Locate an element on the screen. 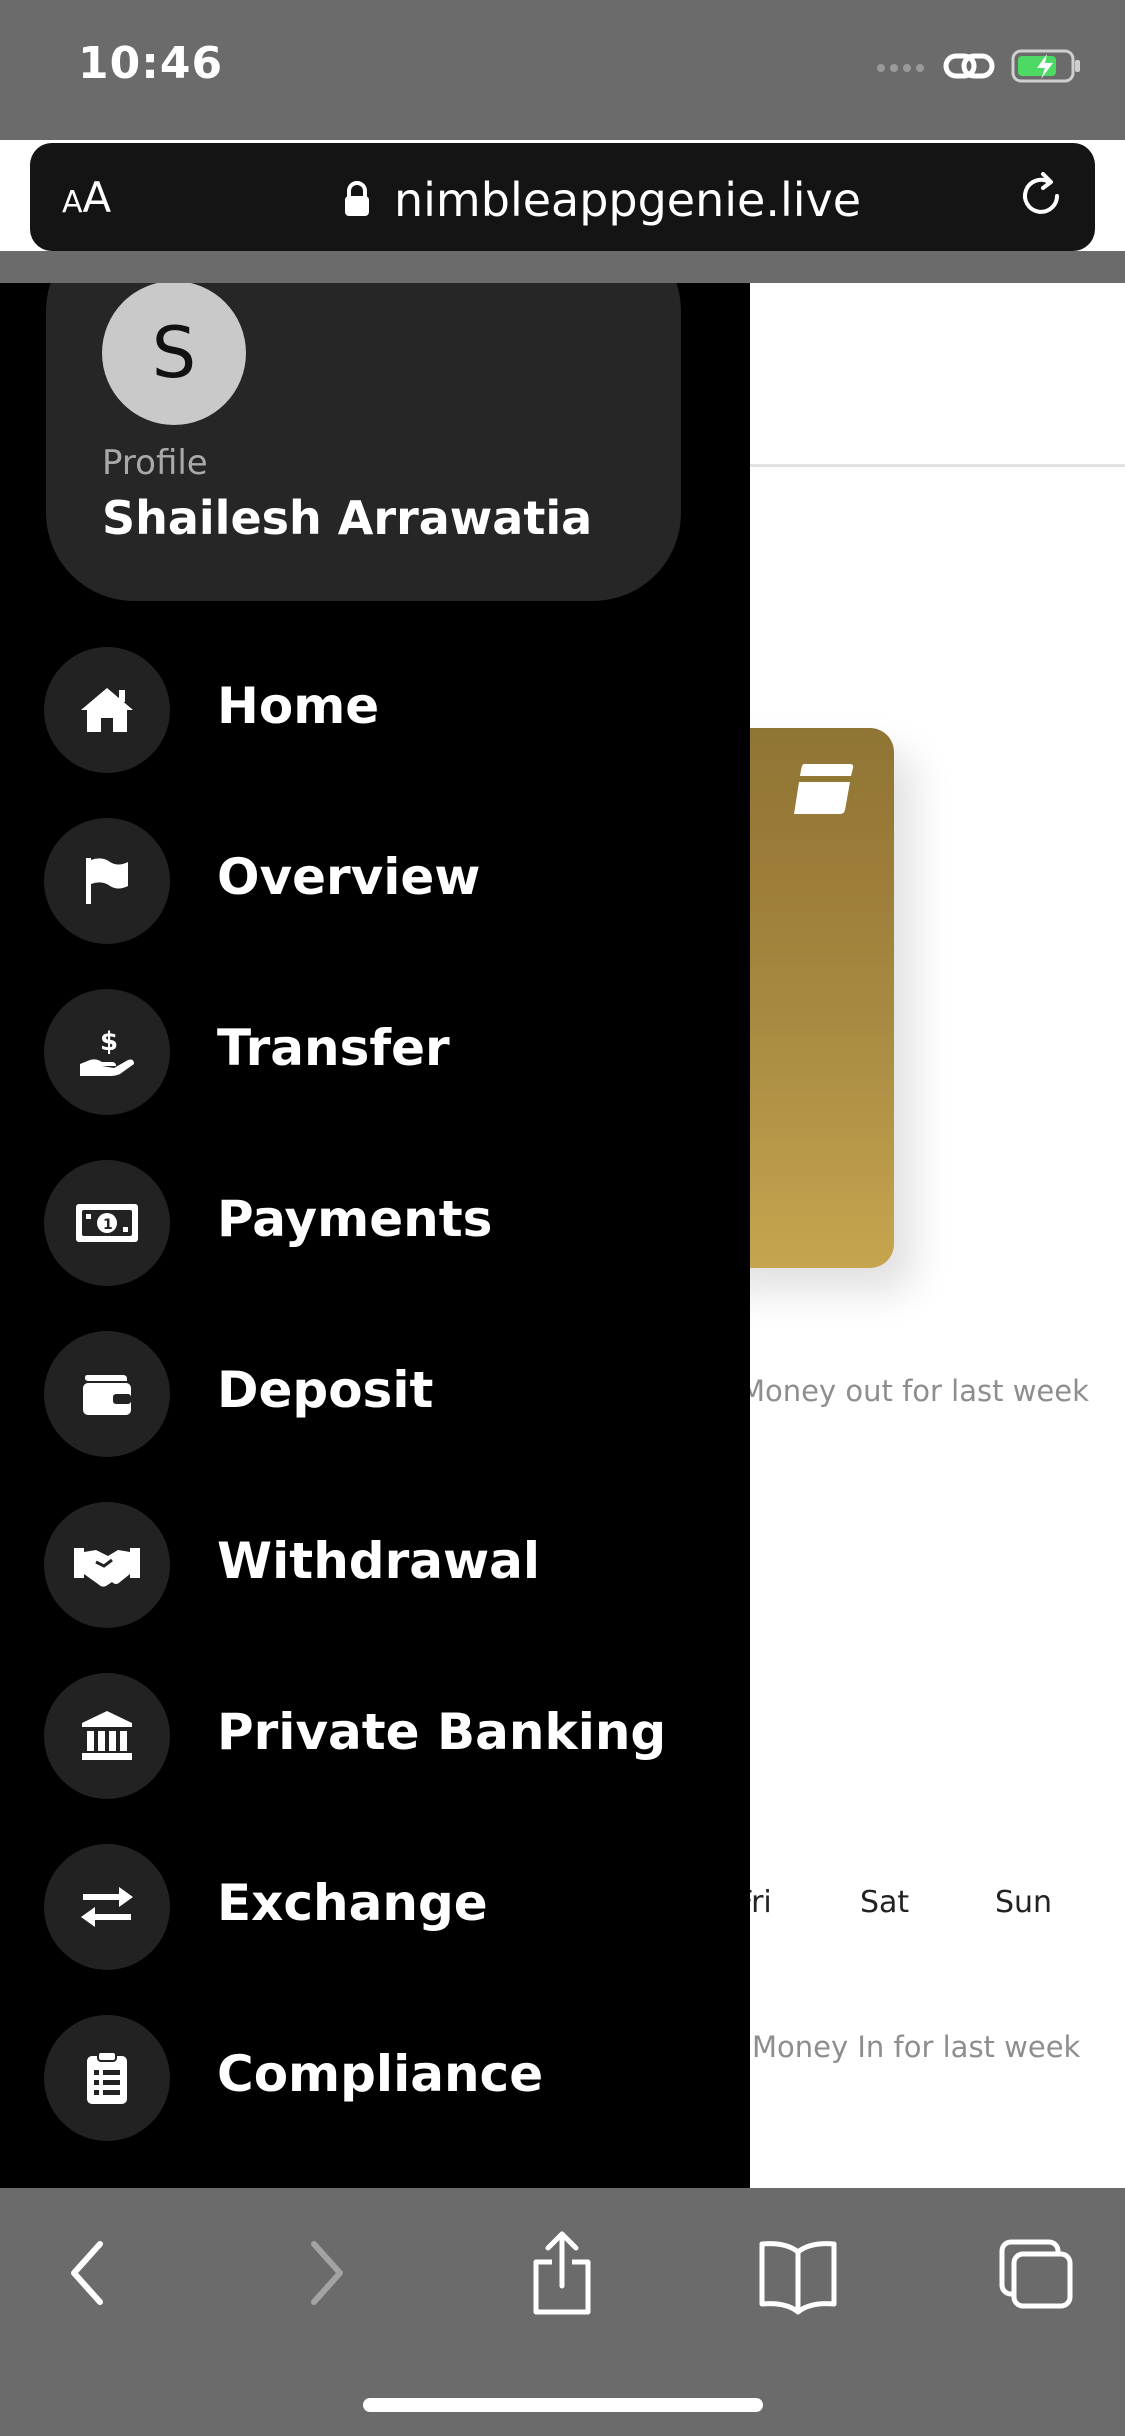  menu-label-deposit: Deposit is located at coordinates (325, 1390).